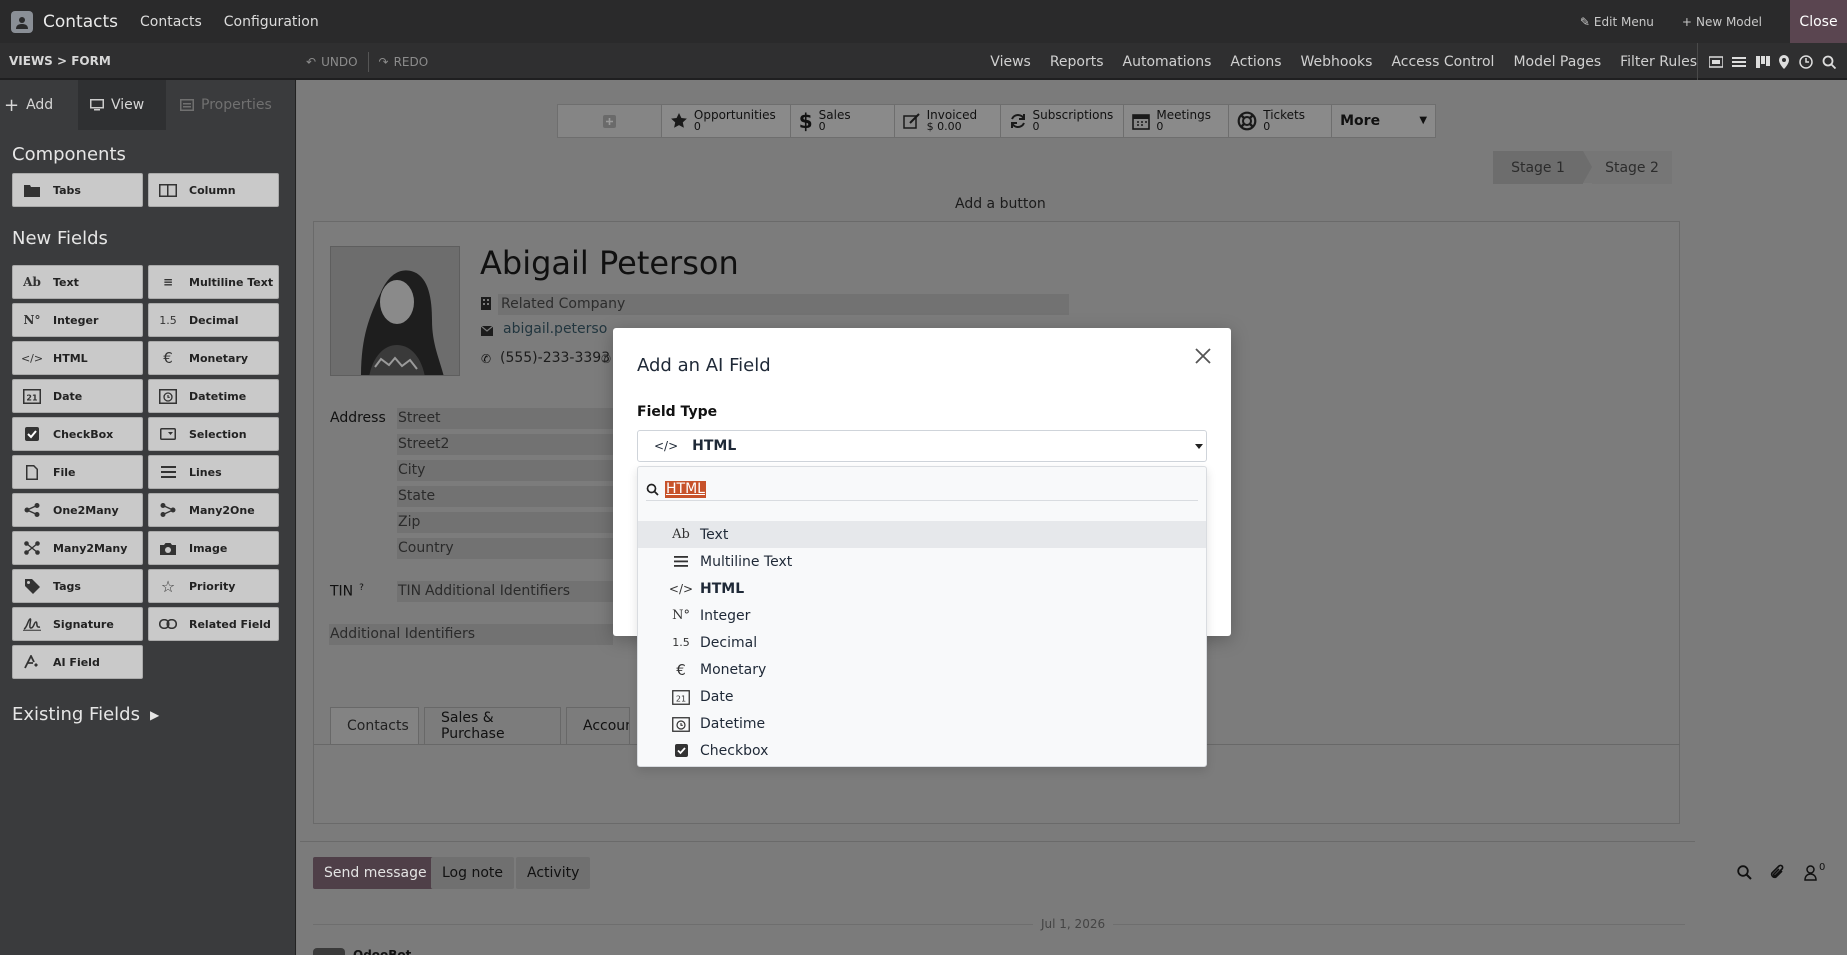  Describe the element at coordinates (213, 320) in the screenshot. I see `field-decimal: 1.5 Decimal` at that location.